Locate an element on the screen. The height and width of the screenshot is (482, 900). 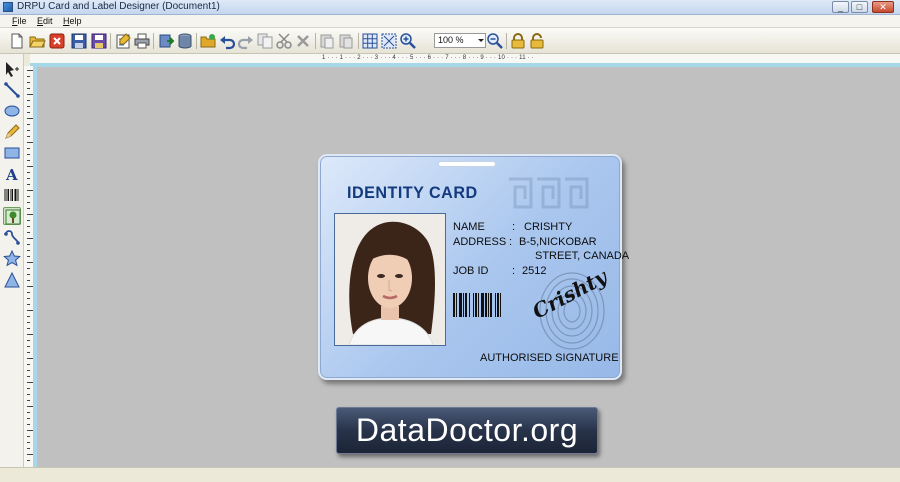
barcode is located at coordinates (488, 306).